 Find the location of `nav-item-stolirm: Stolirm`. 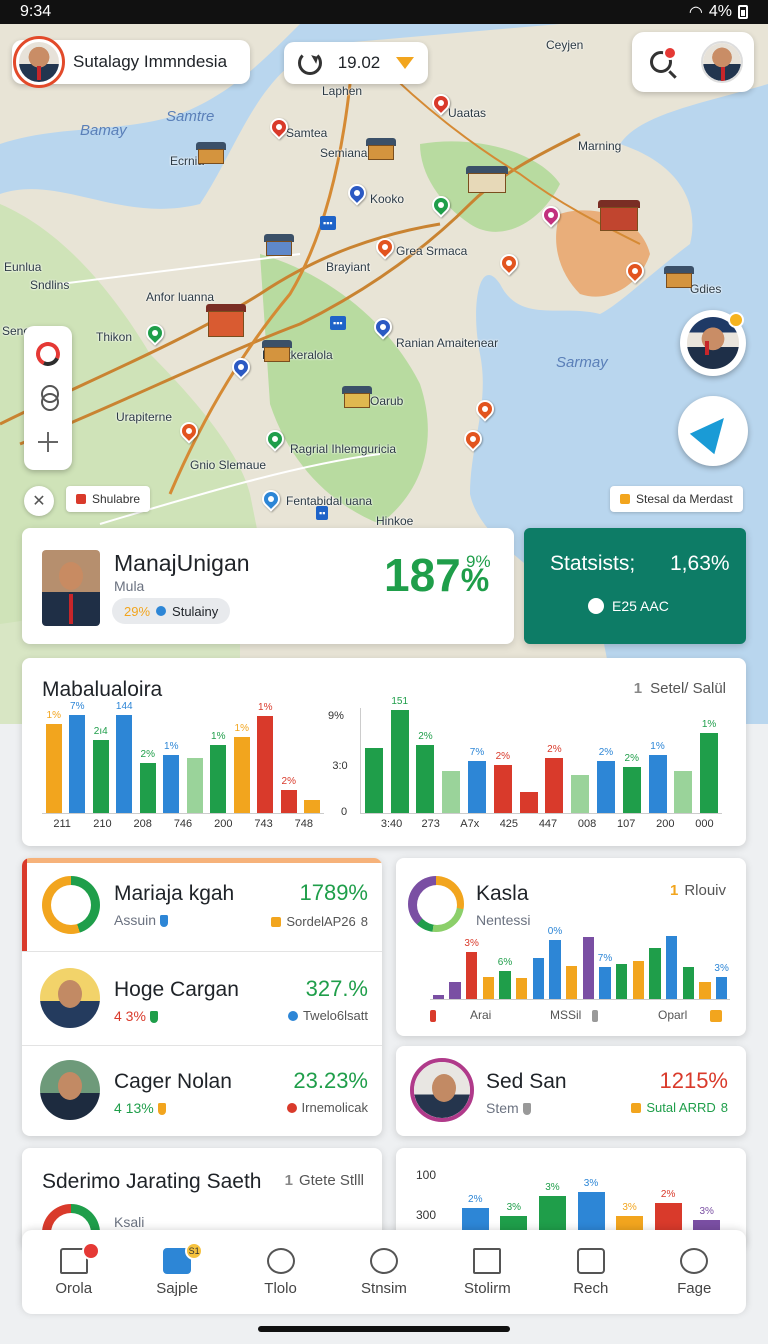

nav-item-stolirm: Stolirm is located at coordinates (487, 1272).